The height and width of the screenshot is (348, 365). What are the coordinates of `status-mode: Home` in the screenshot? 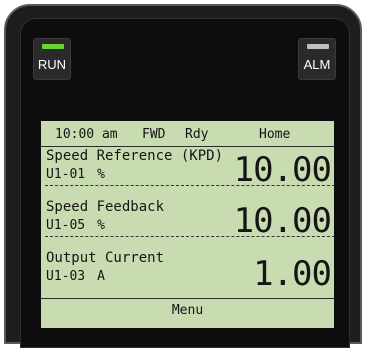 It's located at (275, 134).